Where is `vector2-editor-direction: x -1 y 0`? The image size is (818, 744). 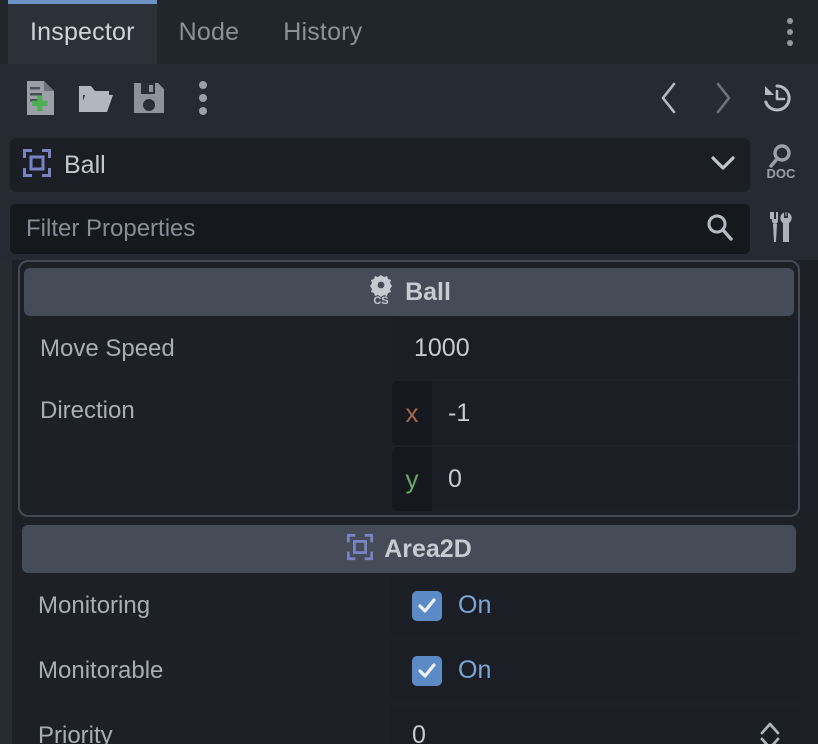 vector2-editor-direction: x -1 y 0 is located at coordinates (595, 447).